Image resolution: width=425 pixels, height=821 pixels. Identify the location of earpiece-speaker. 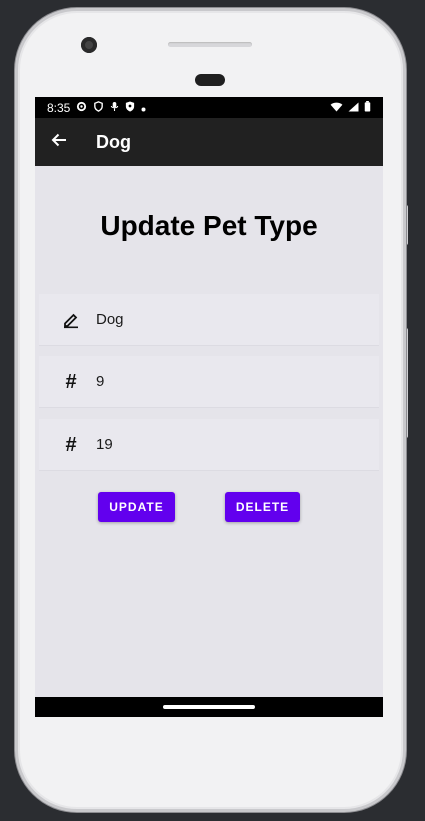
(210, 44).